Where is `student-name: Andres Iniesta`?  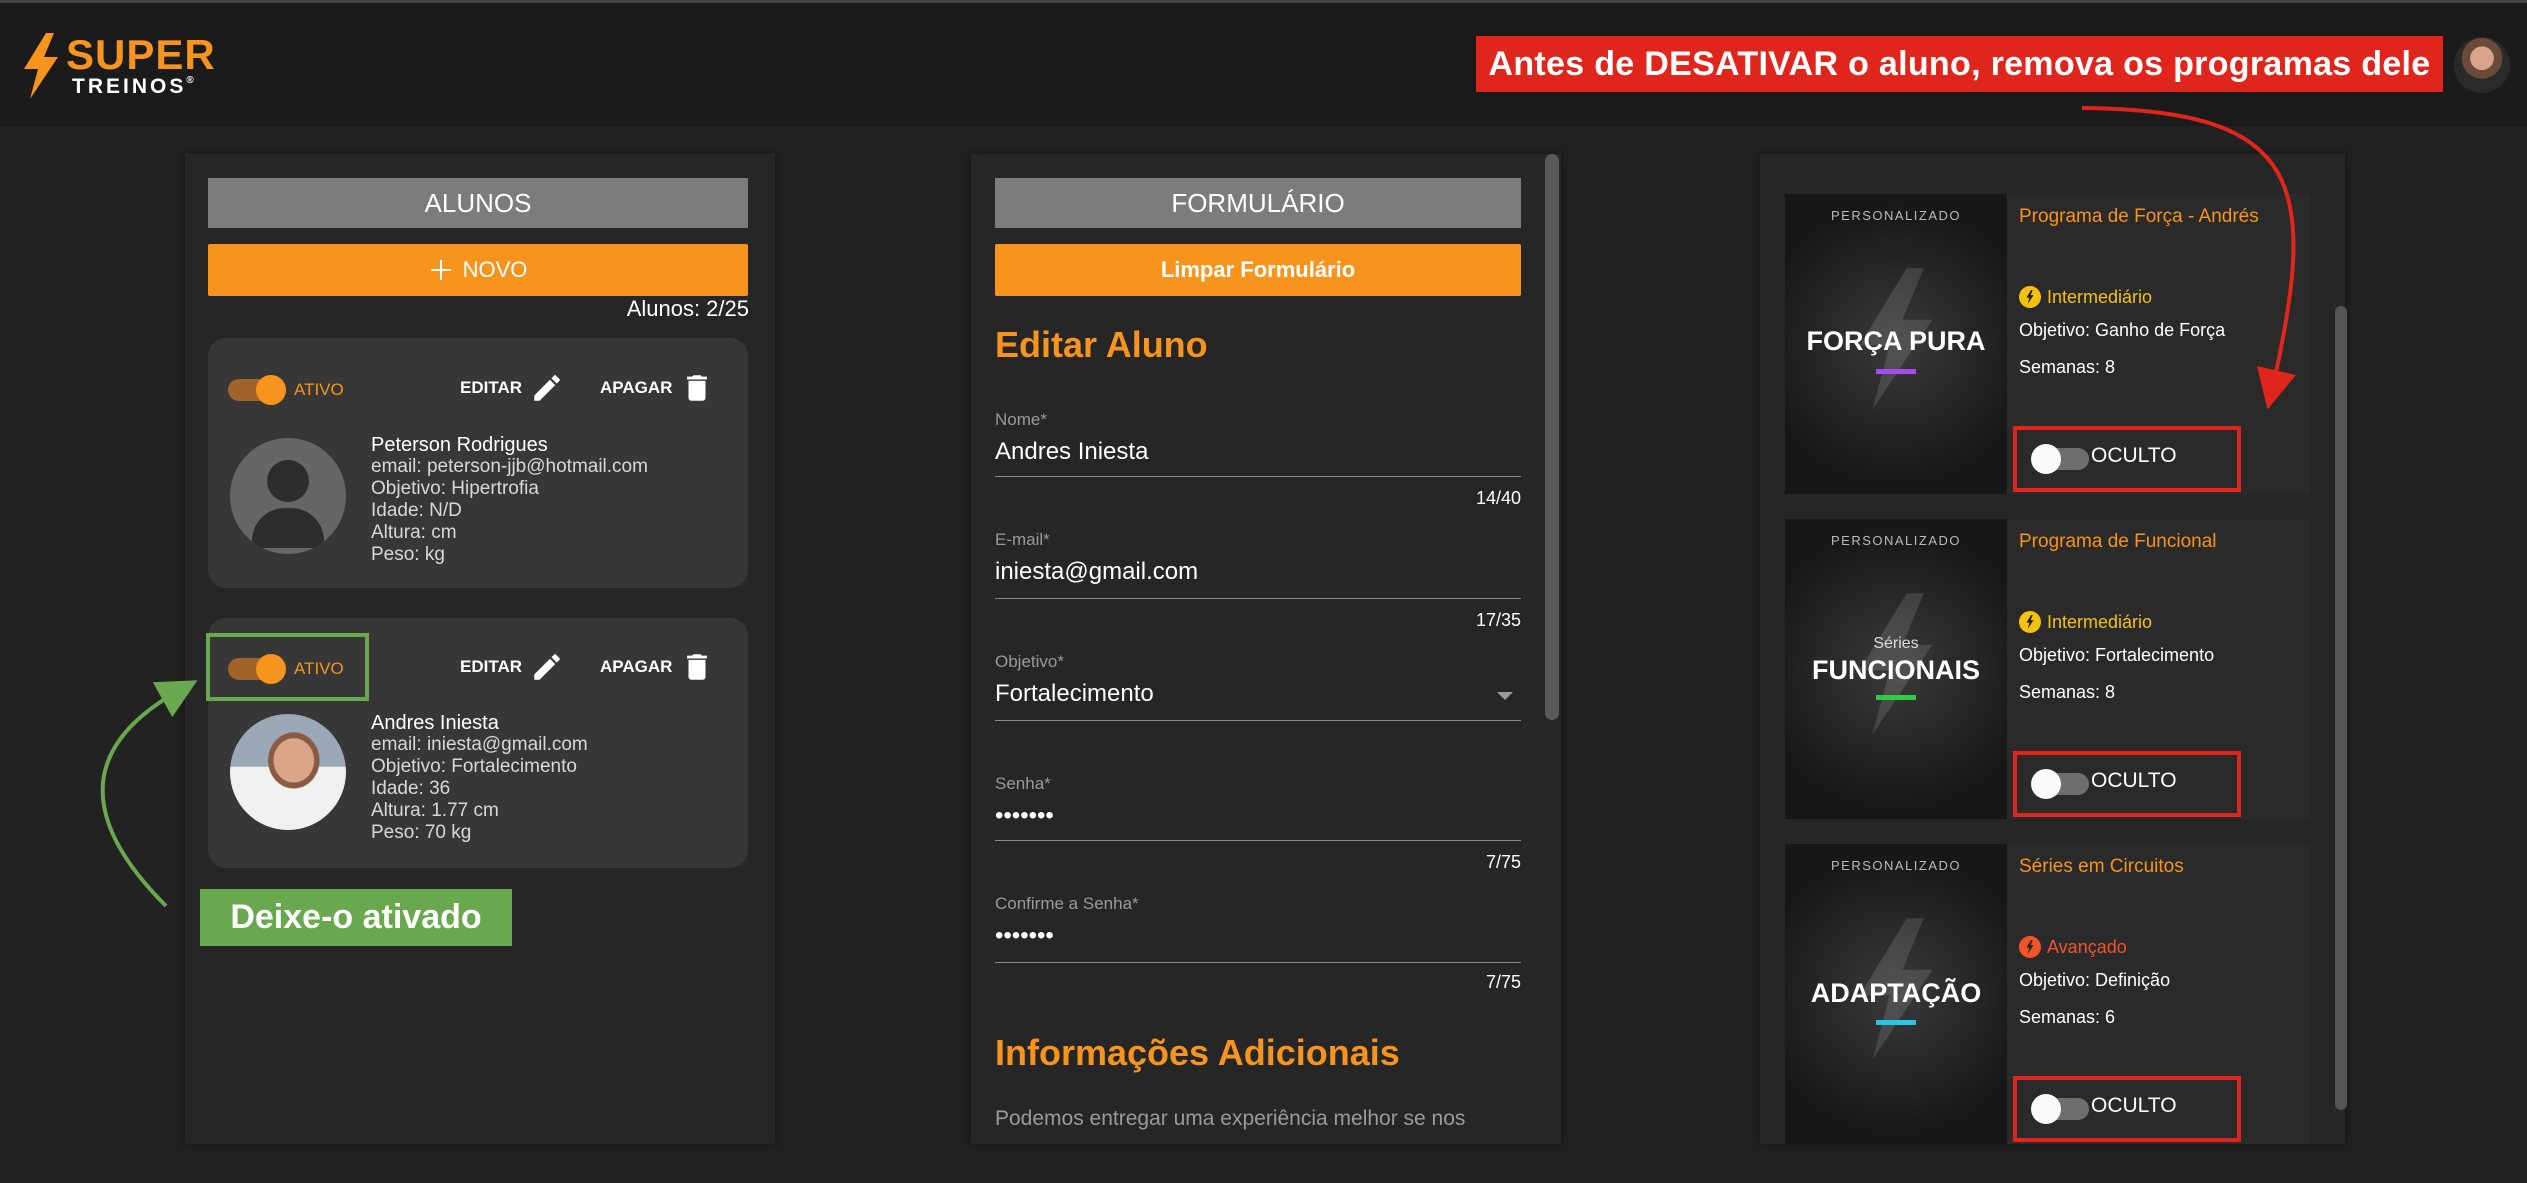 student-name: Andres Iniesta is located at coordinates (435, 723).